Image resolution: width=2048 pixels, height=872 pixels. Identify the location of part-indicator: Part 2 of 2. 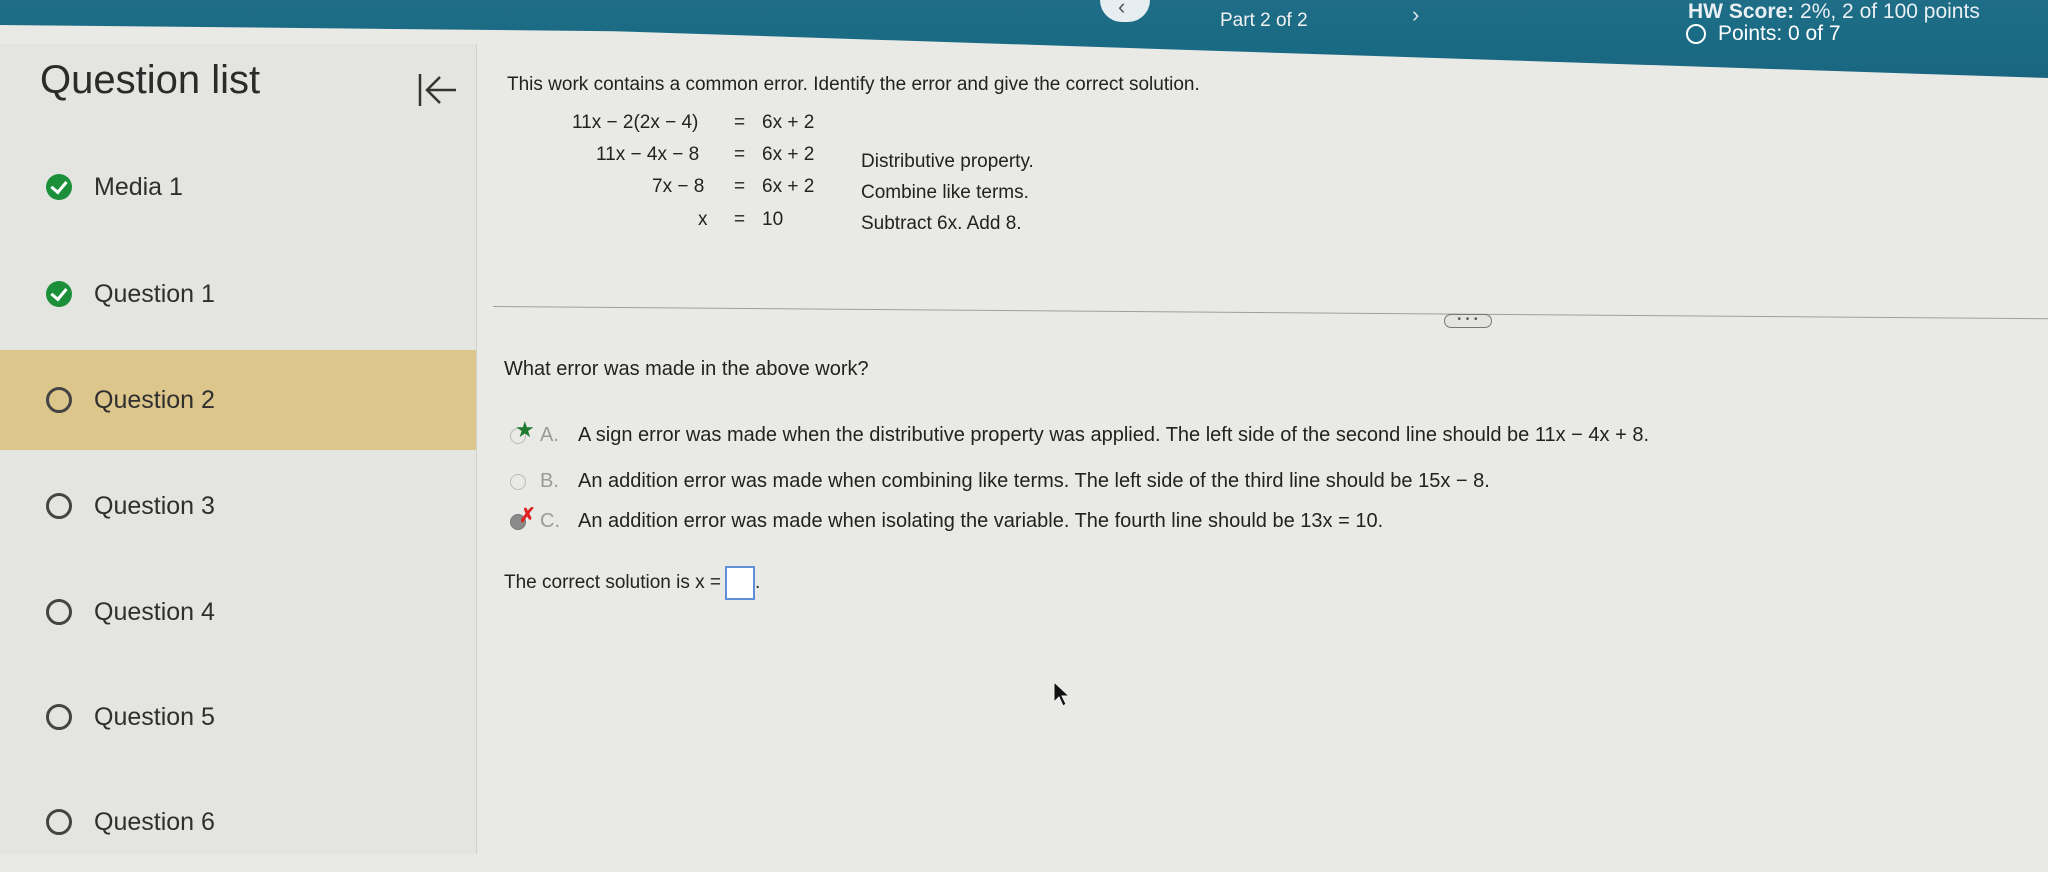
(1264, 20).